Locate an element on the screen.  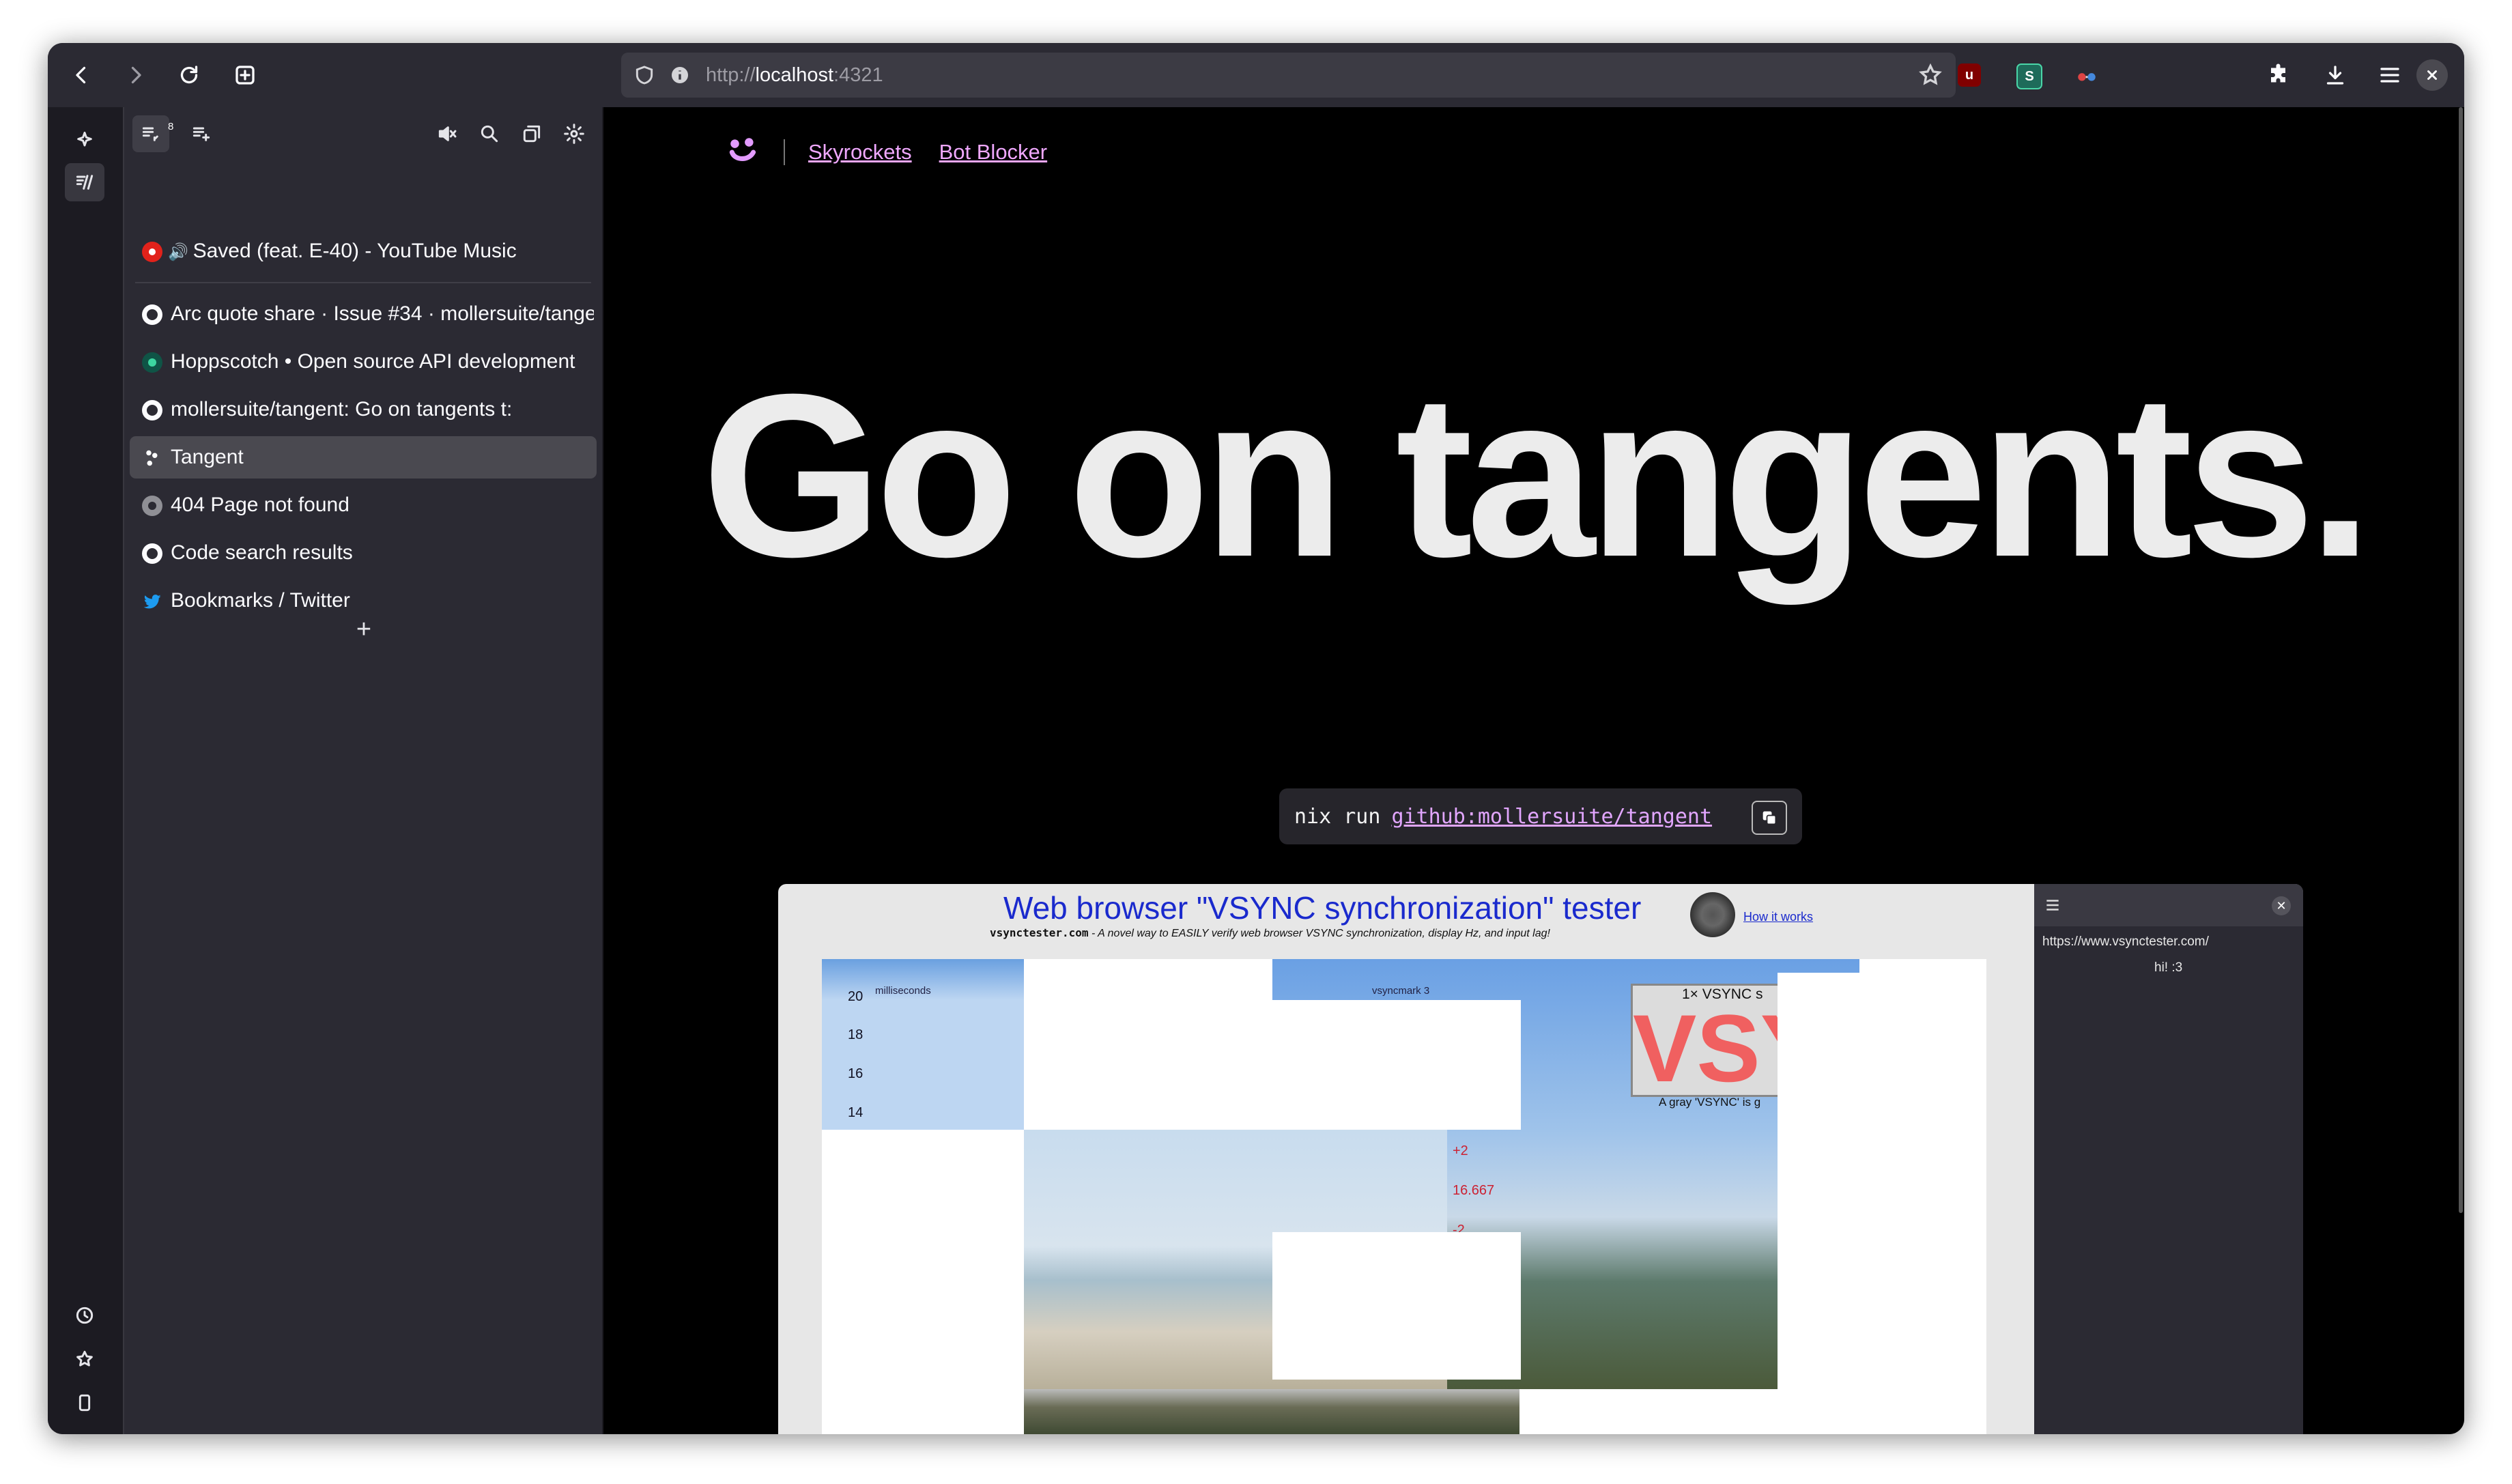
reload-icon is located at coordinates (189, 75).